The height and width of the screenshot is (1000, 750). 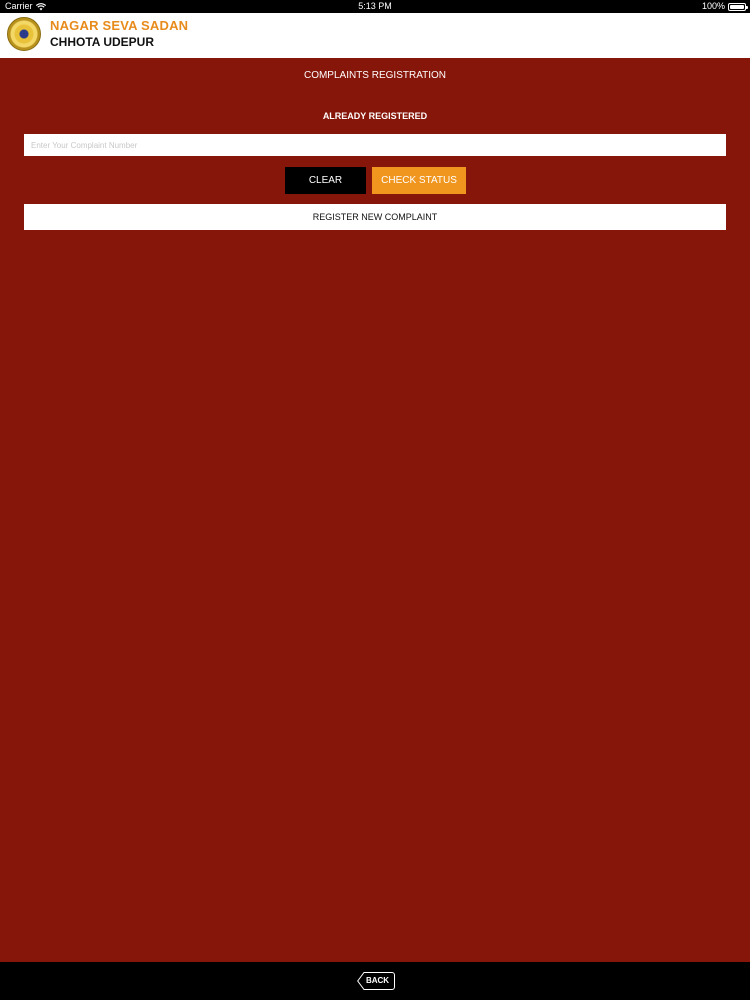 I want to click on clear-button: CLEAR, so click(x=325, y=180).